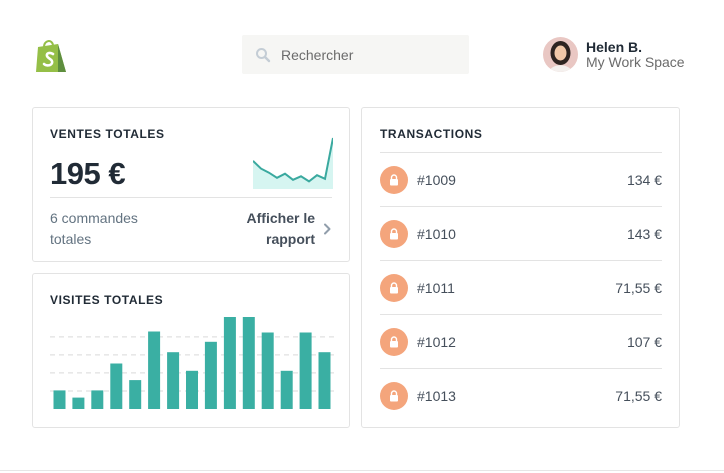 This screenshot has width=724, height=473. What do you see at coordinates (521, 395) in the screenshot?
I see `transaction-row: #1013 71,55 €` at bounding box center [521, 395].